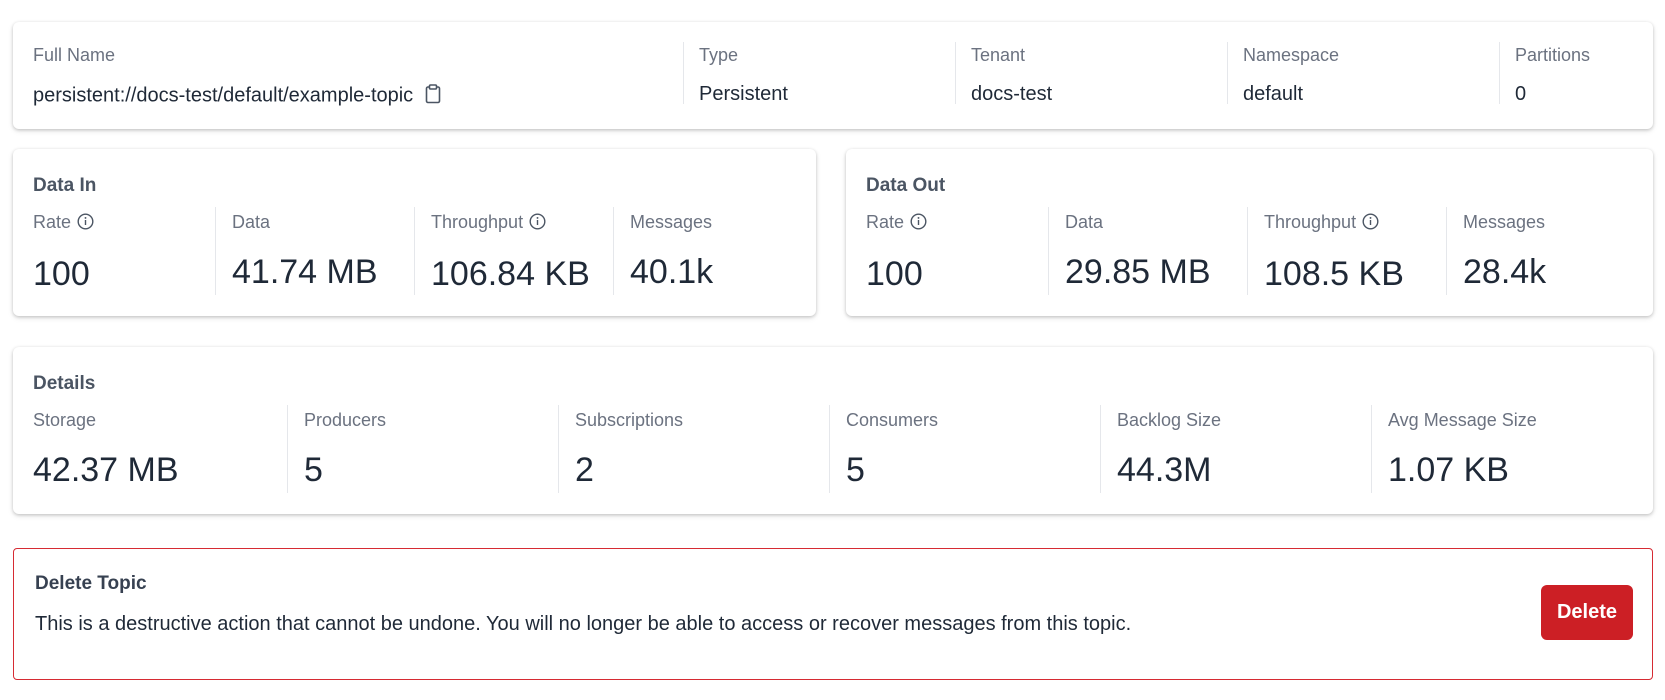 Image resolution: width=1665 pixels, height=700 pixels. Describe the element at coordinates (1552, 75) in the screenshot. I see `partitions-field: Partitions 0` at that location.